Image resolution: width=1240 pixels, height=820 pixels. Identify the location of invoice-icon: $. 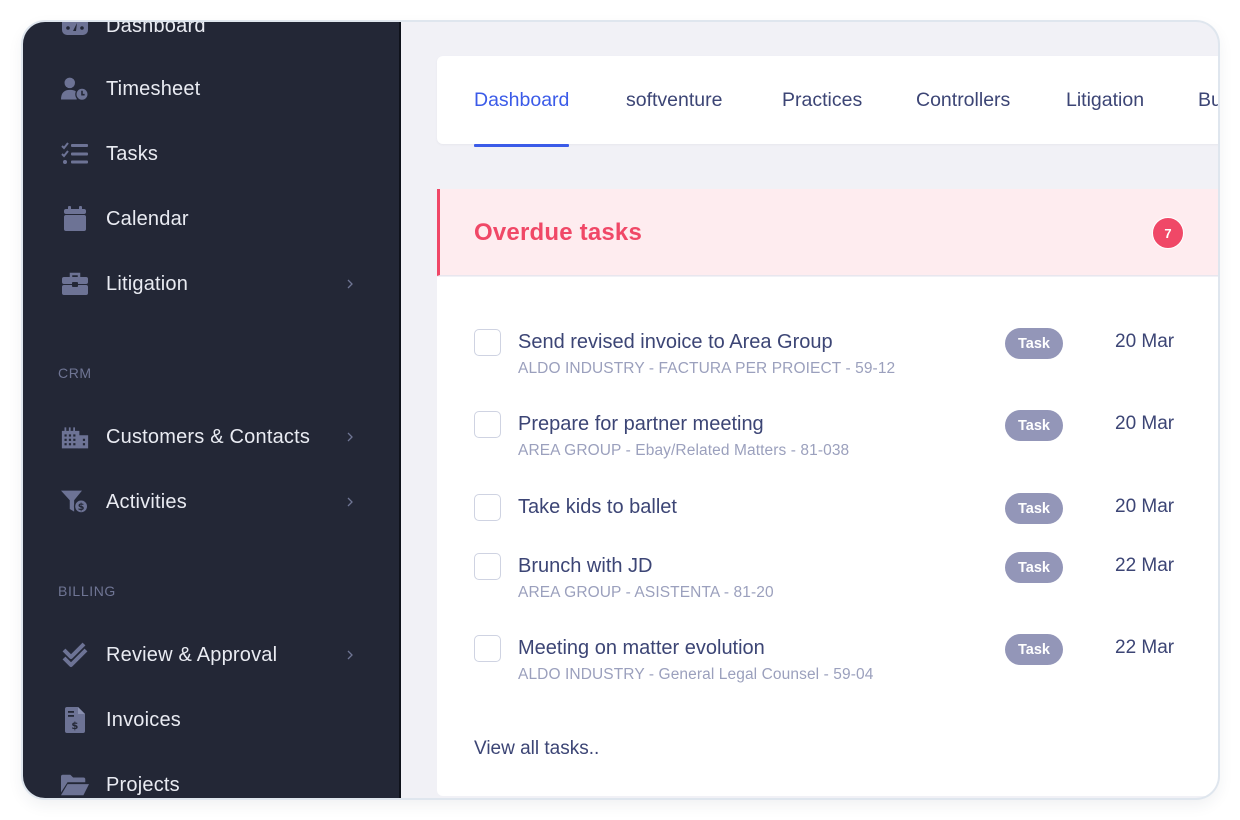
(75, 720).